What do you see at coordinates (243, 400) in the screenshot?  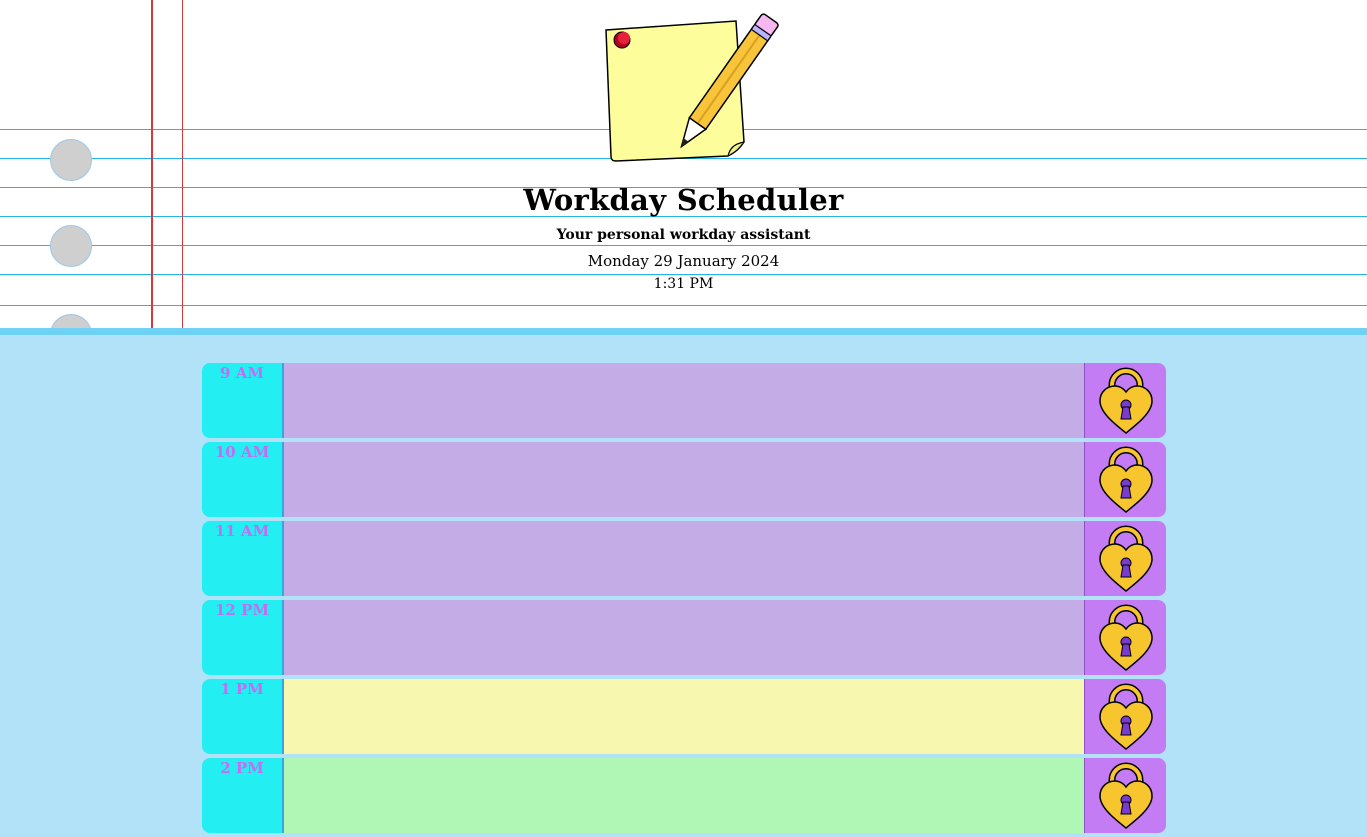 I see `hour-label: 9 AM` at bounding box center [243, 400].